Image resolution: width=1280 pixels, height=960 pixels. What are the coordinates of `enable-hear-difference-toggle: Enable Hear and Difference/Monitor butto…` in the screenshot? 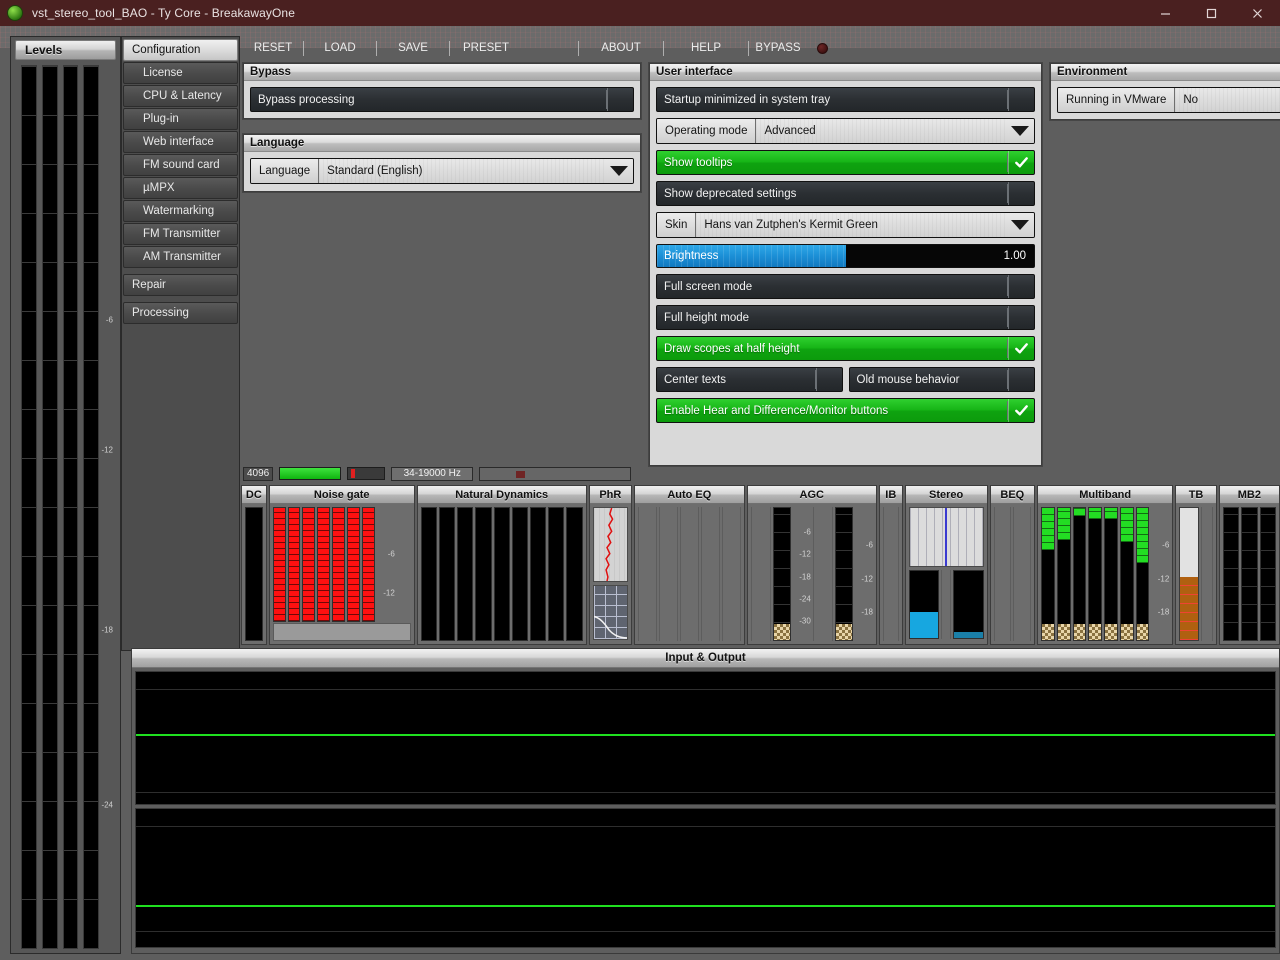 It's located at (845, 410).